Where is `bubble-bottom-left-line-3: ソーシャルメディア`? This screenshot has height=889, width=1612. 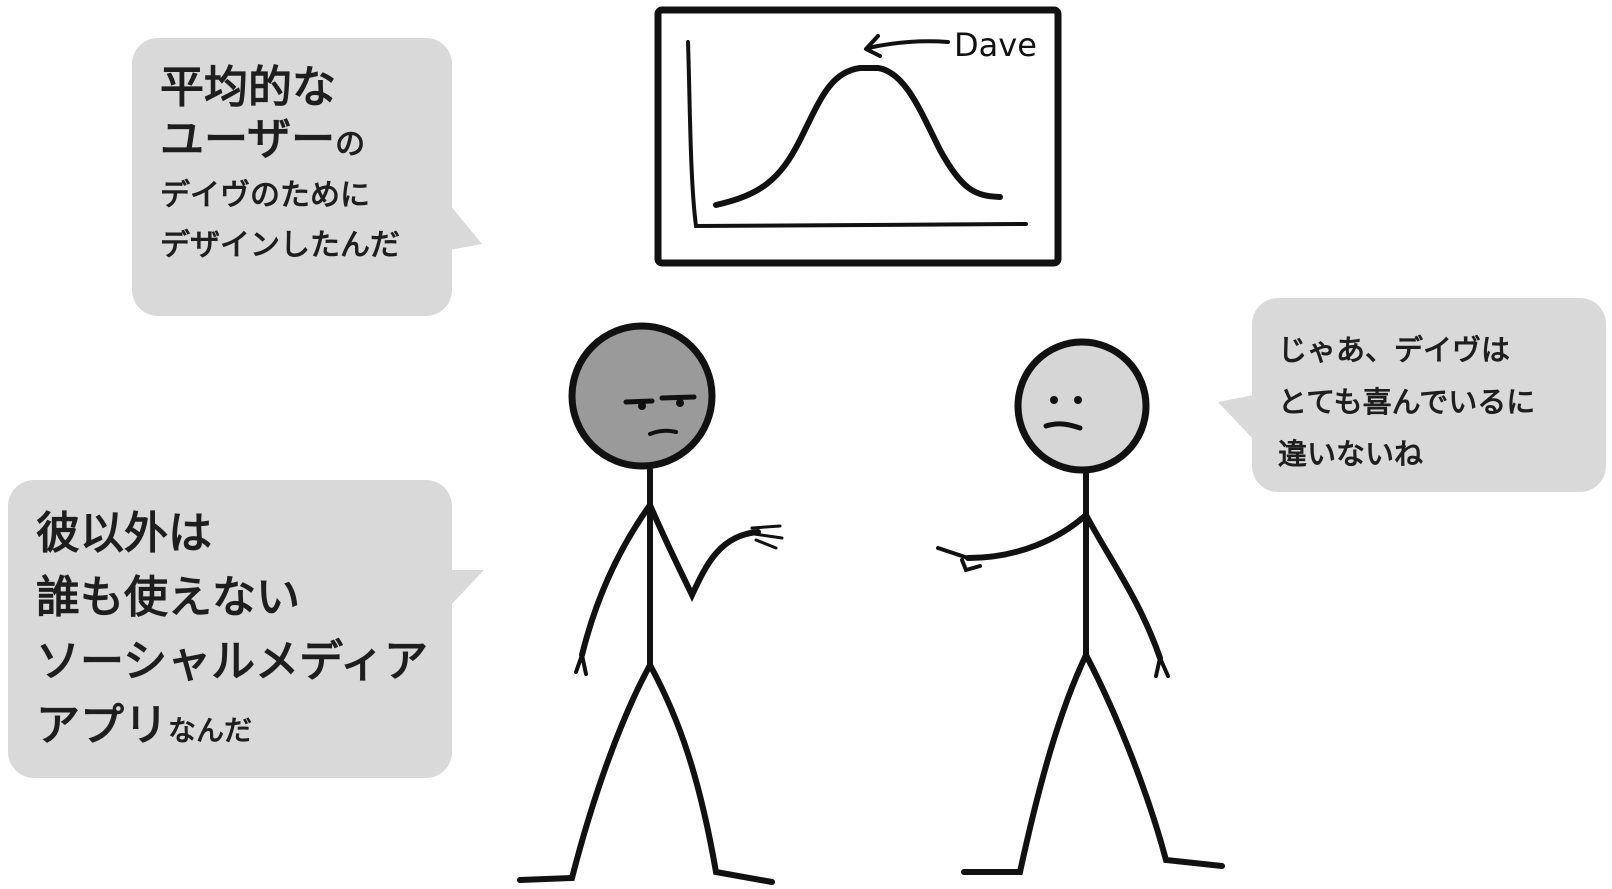 bubble-bottom-left-line-3: ソーシャルメディア is located at coordinates (232, 661).